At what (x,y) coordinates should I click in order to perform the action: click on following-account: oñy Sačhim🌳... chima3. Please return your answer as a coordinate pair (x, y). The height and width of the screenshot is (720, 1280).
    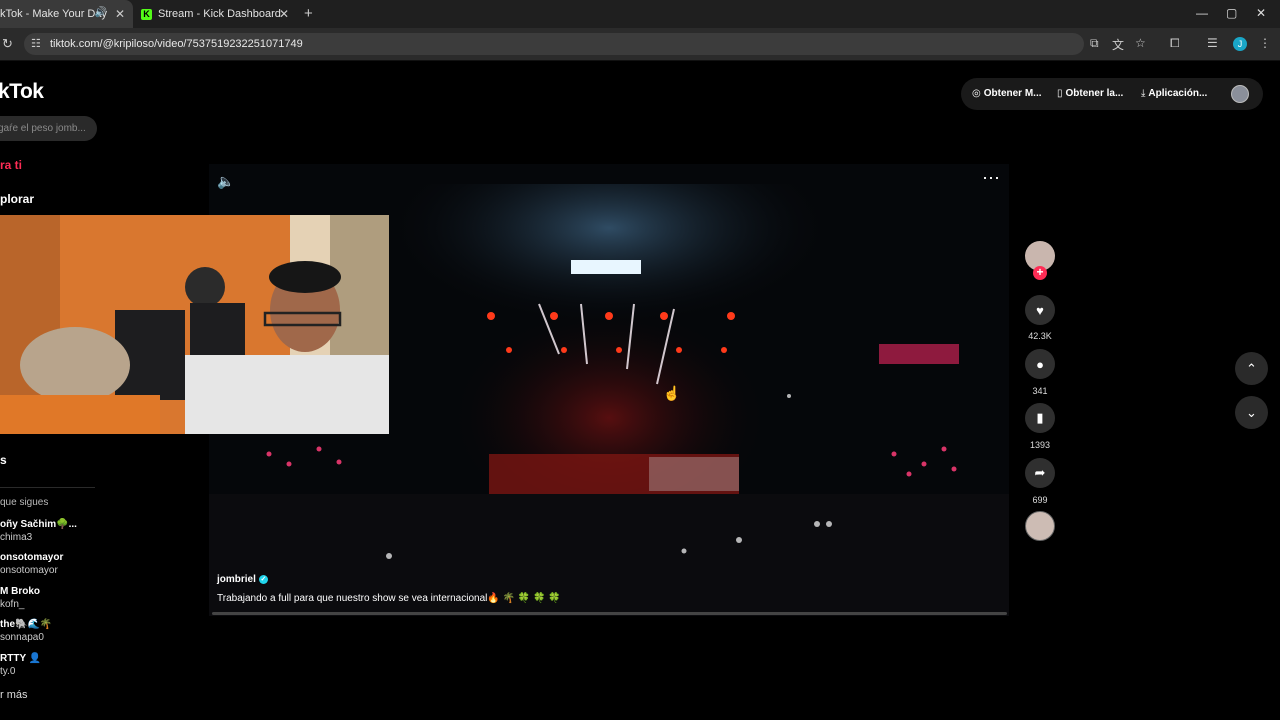
    Looking at the image, I should click on (38, 531).